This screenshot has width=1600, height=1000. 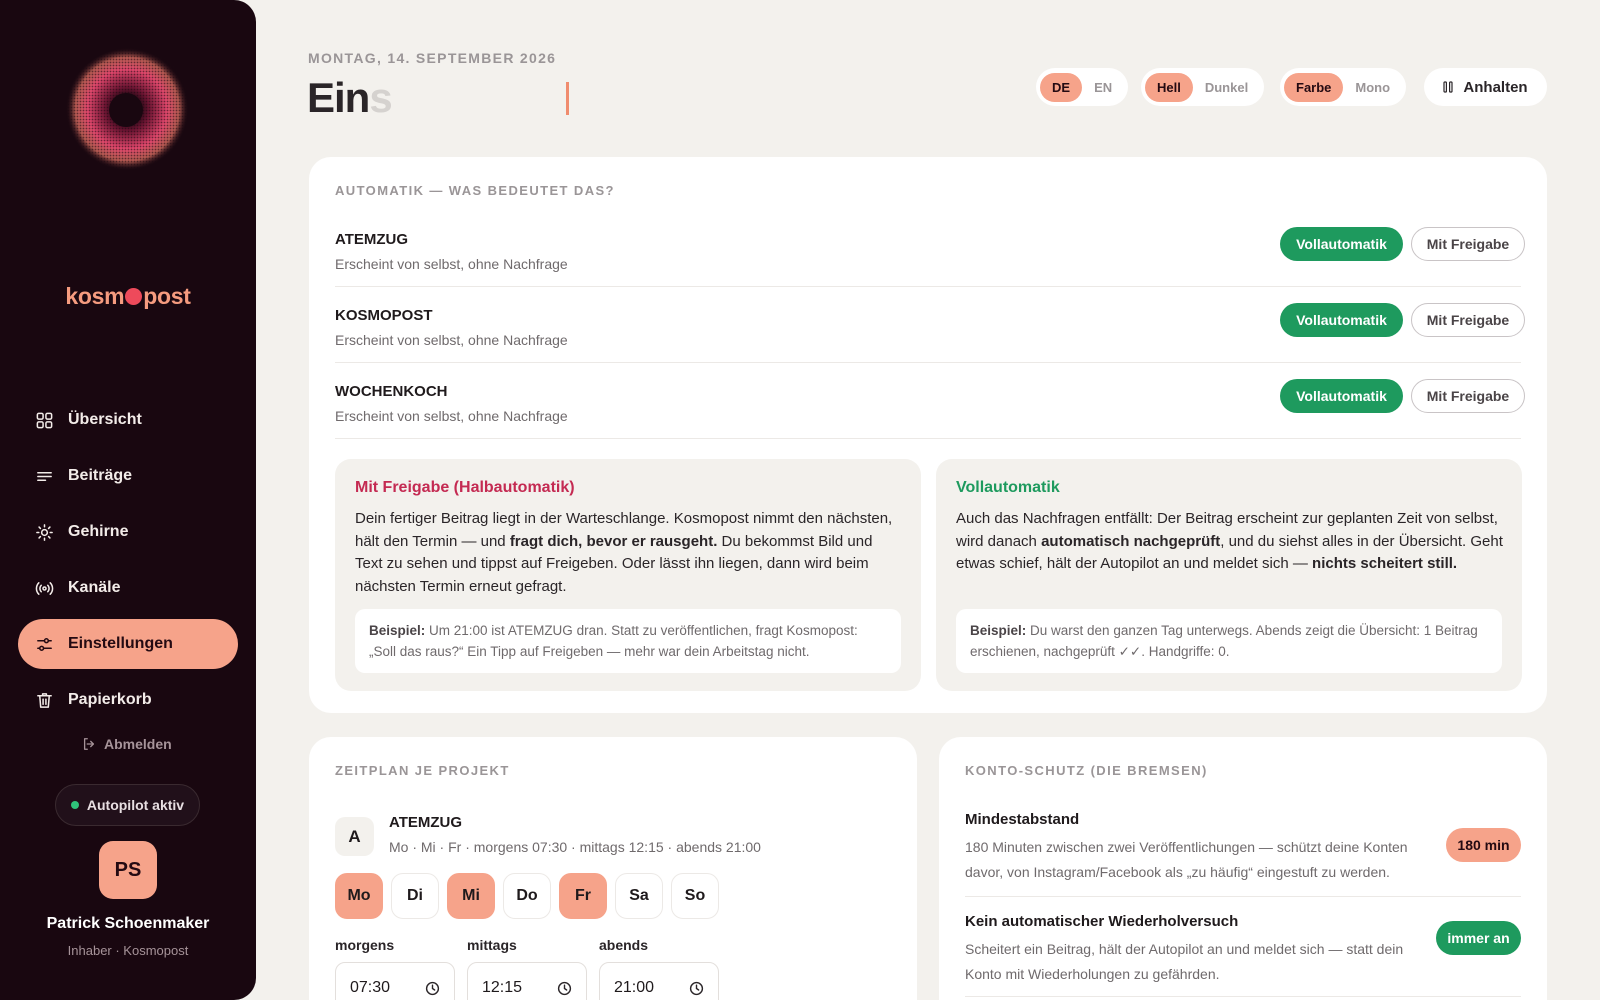 I want to click on time-value: 12:15, so click(x=502, y=987).